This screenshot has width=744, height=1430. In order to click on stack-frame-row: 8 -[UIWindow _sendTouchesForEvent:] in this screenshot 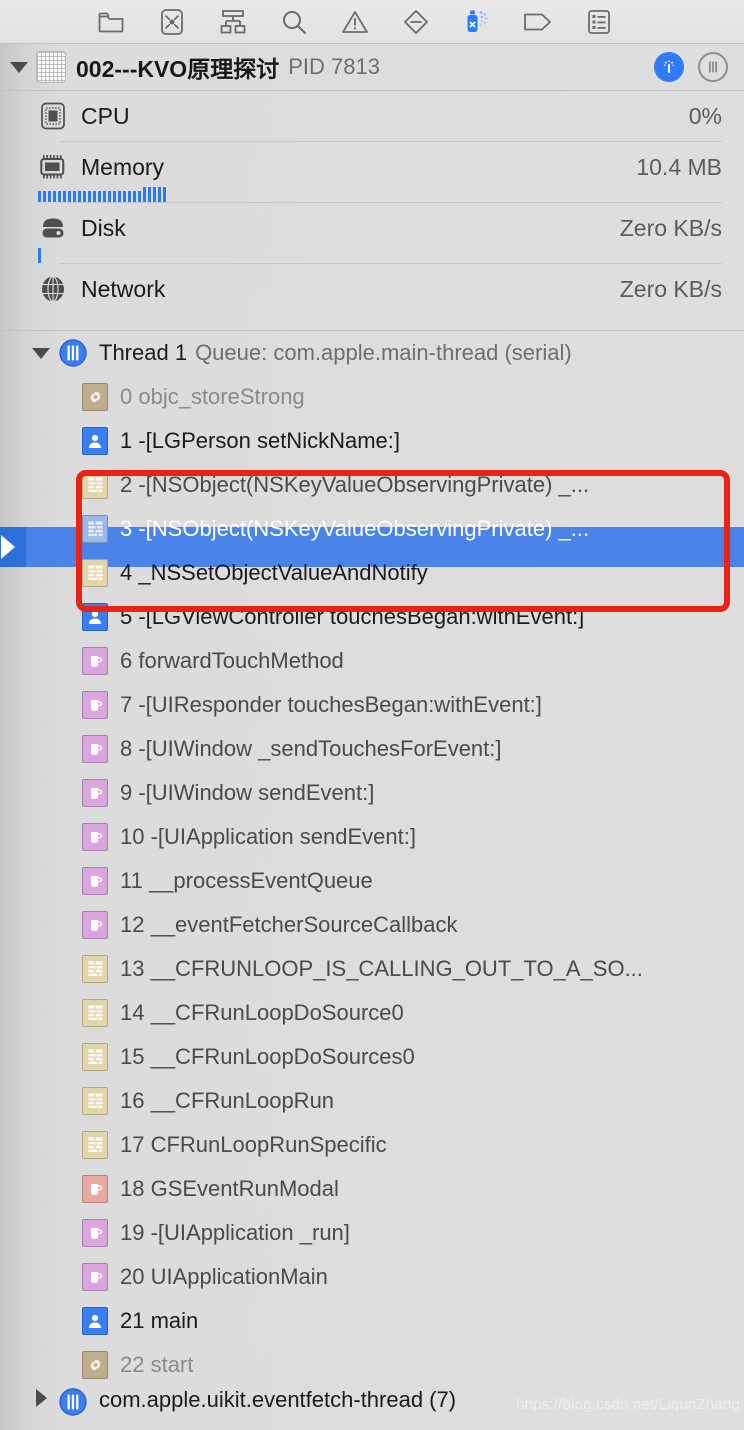, I will do `click(372, 749)`.